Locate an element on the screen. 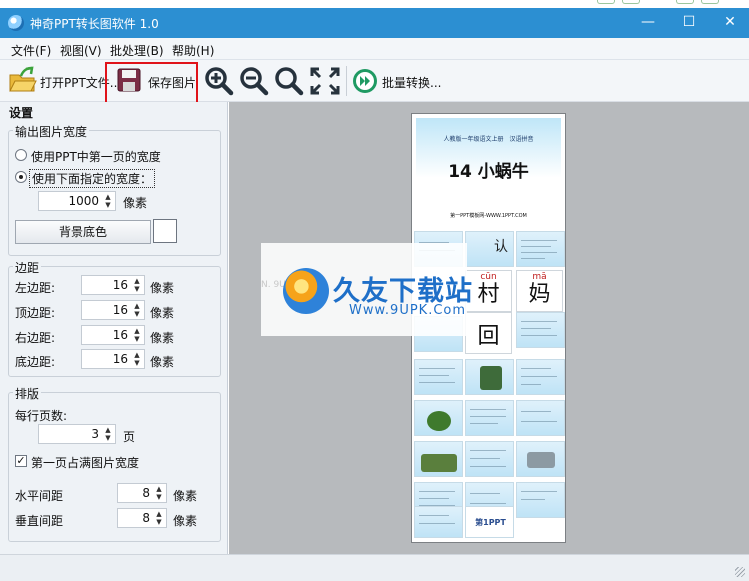  vertical-gap-spinbox: 8 ▲ ▼ is located at coordinates (142, 518).